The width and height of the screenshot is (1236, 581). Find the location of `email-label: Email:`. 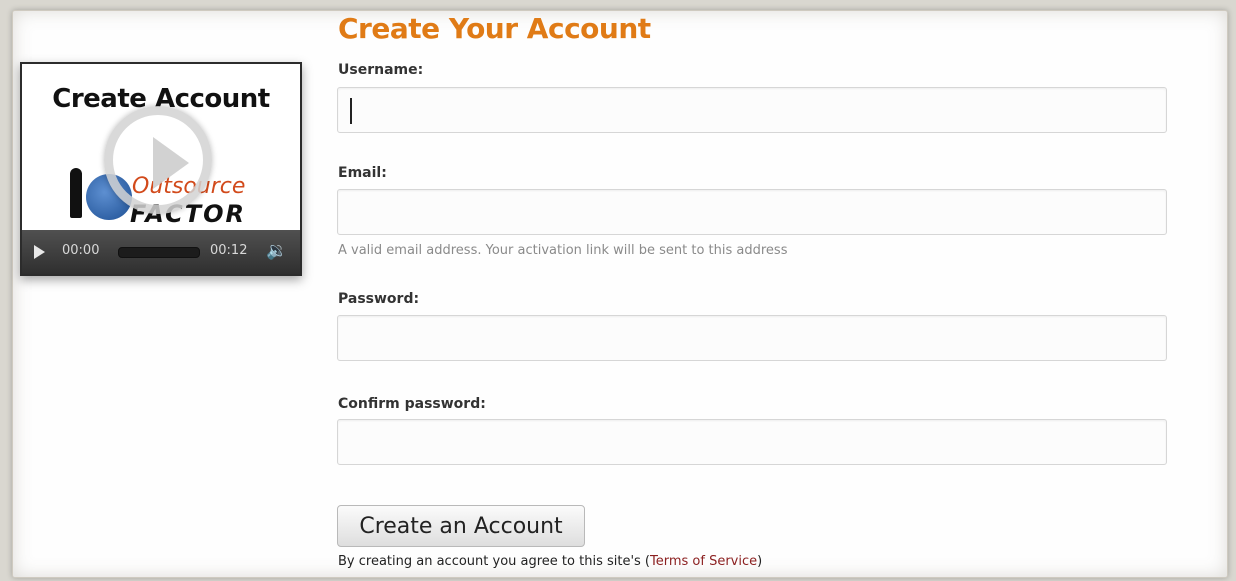

email-label: Email: is located at coordinates (362, 173).